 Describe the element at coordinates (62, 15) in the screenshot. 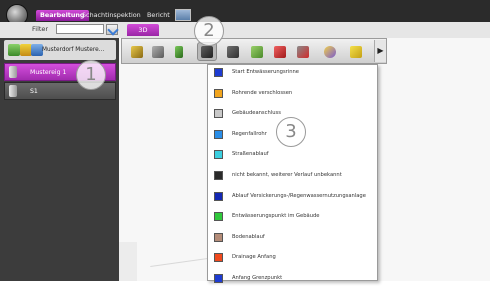

I see `tab-bearbeitung: Bearbeitung` at that location.